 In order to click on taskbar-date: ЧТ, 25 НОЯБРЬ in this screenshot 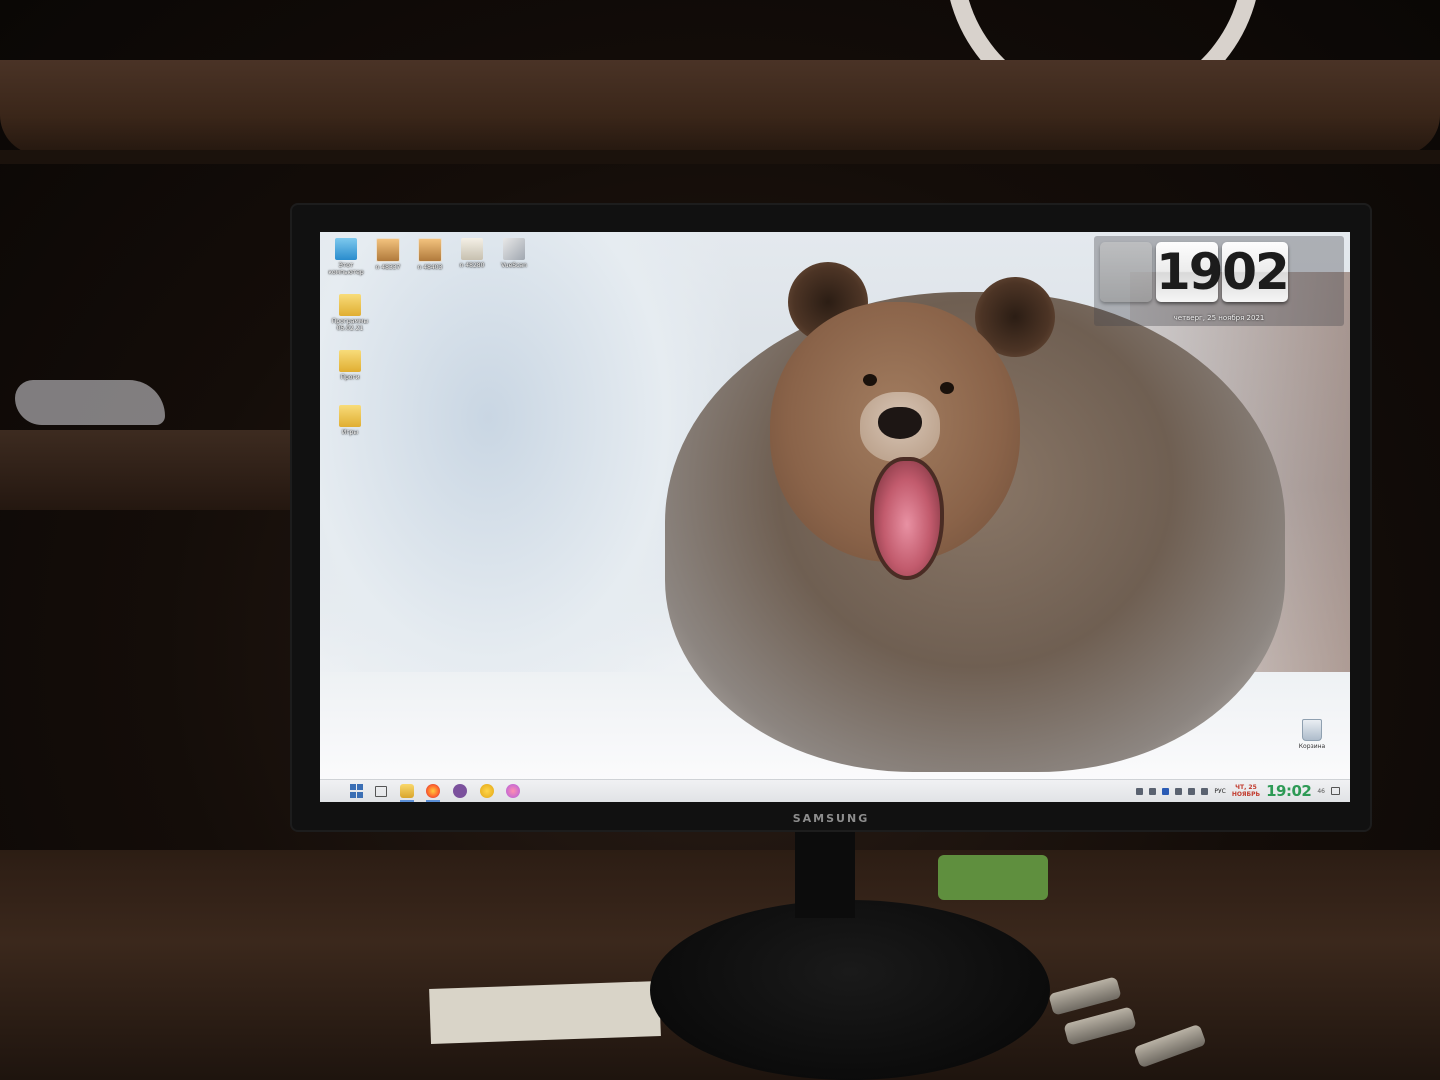, I will do `click(1246, 791)`.